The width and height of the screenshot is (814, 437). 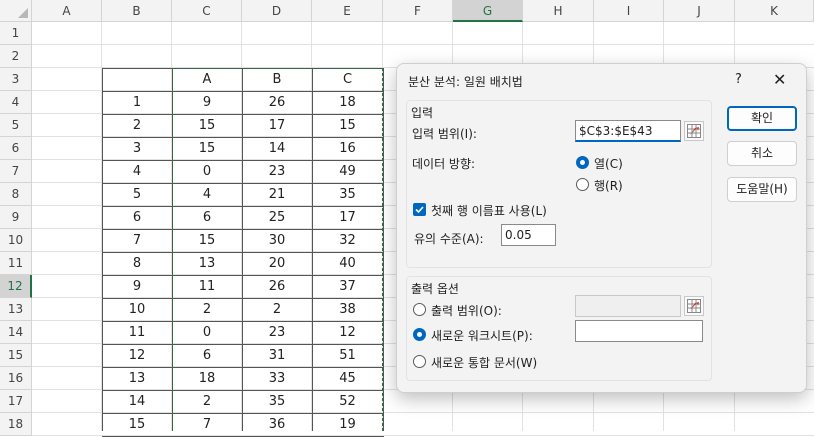 I want to click on row-header-15: 15, so click(x=16, y=355).